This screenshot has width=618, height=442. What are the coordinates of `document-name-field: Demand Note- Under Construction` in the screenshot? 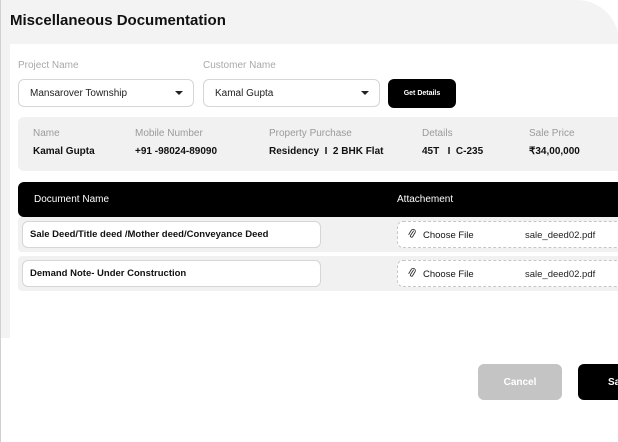 It's located at (171, 273).